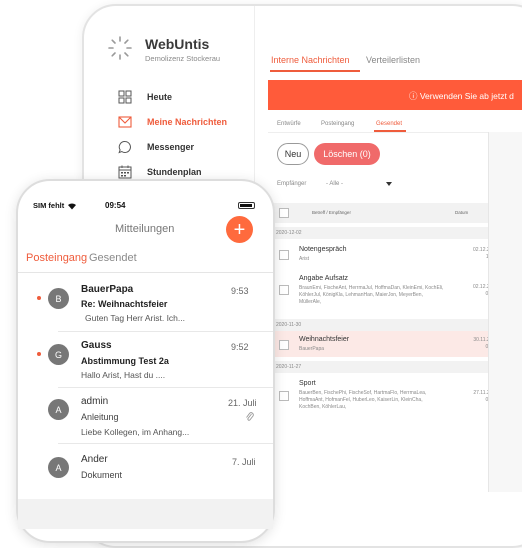 The image size is (522, 548). I want to click on sidebar-item-meine-nachrichten: Meine Nachrichten, so click(172, 122).